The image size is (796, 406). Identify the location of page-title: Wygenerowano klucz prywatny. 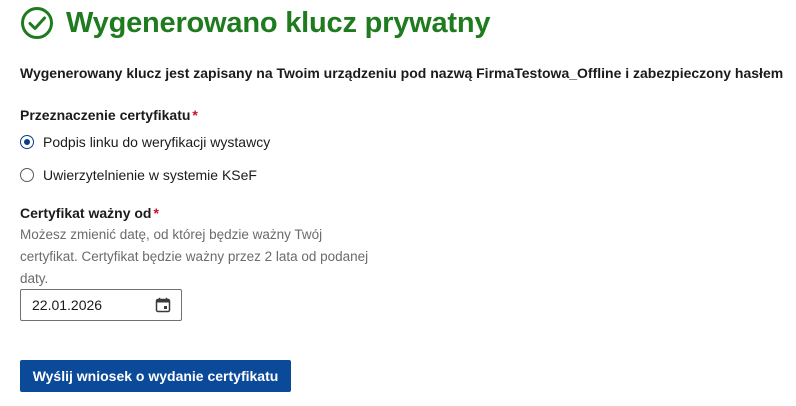
(278, 22).